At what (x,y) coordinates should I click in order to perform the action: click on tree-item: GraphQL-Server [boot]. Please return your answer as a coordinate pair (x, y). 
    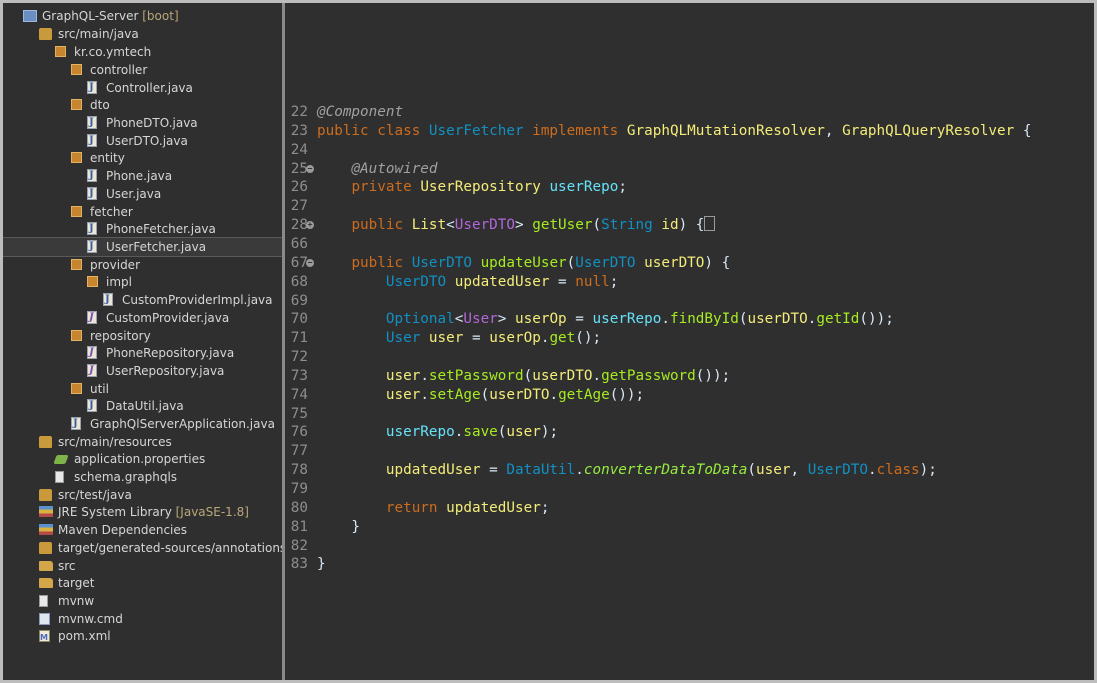
    Looking at the image, I should click on (142, 16).